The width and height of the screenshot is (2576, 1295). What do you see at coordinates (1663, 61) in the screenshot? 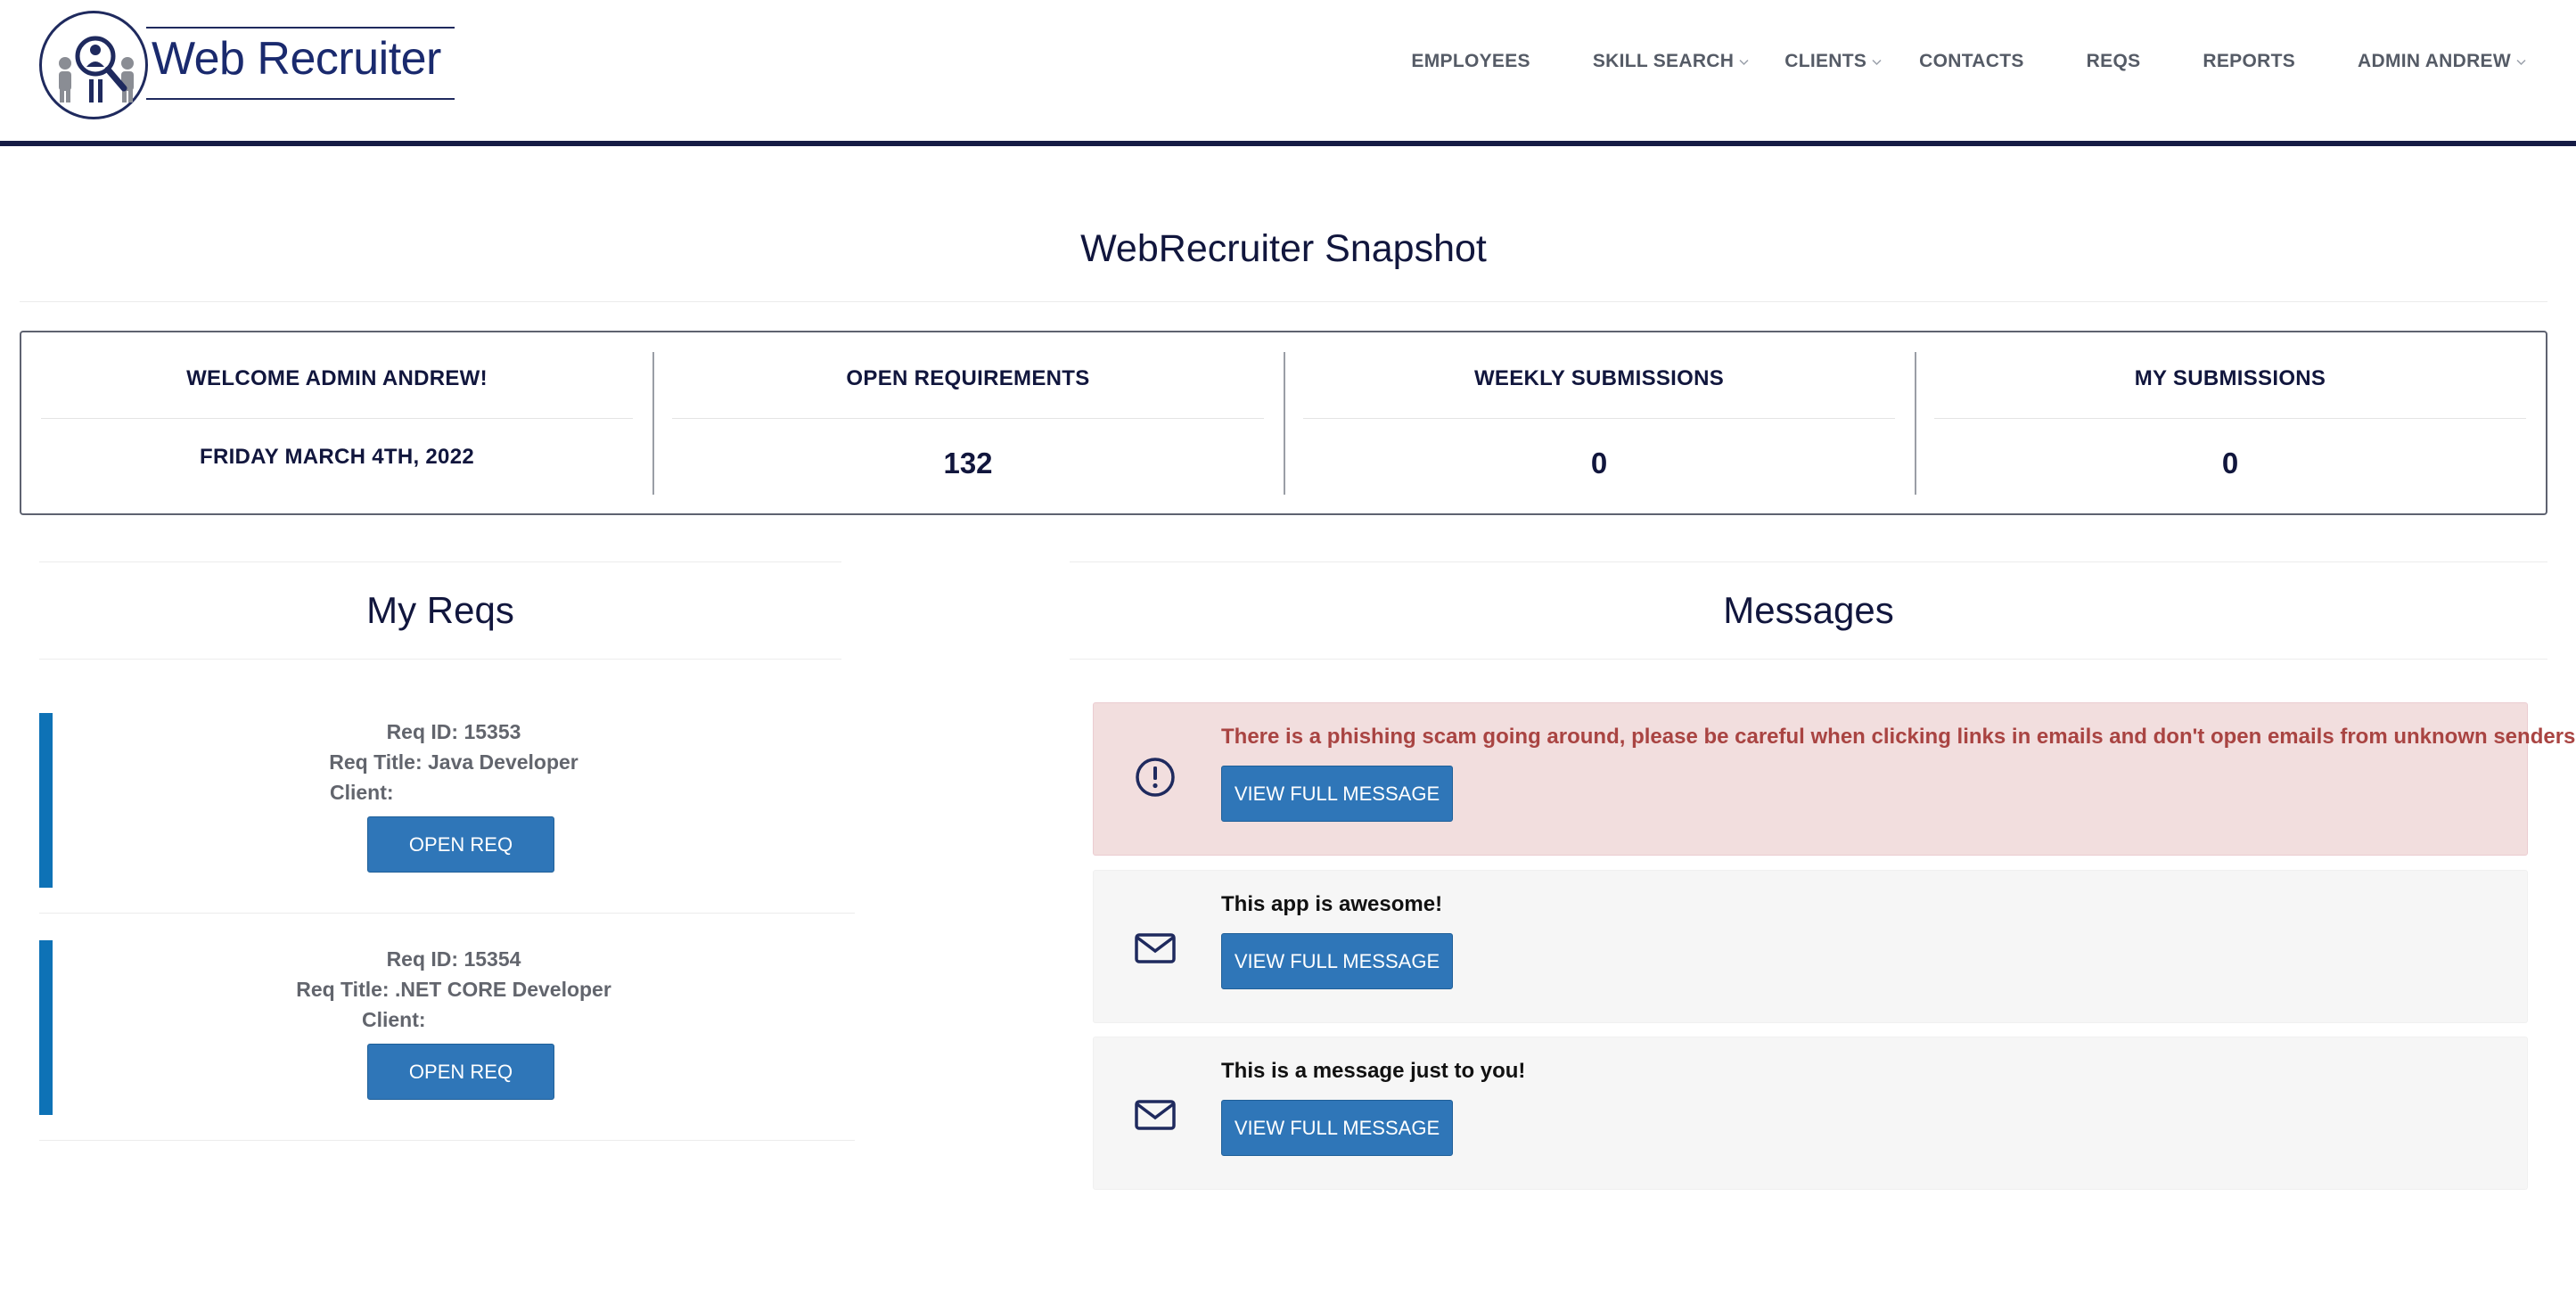
I see `nav-label: SKILL SEARCH` at bounding box center [1663, 61].